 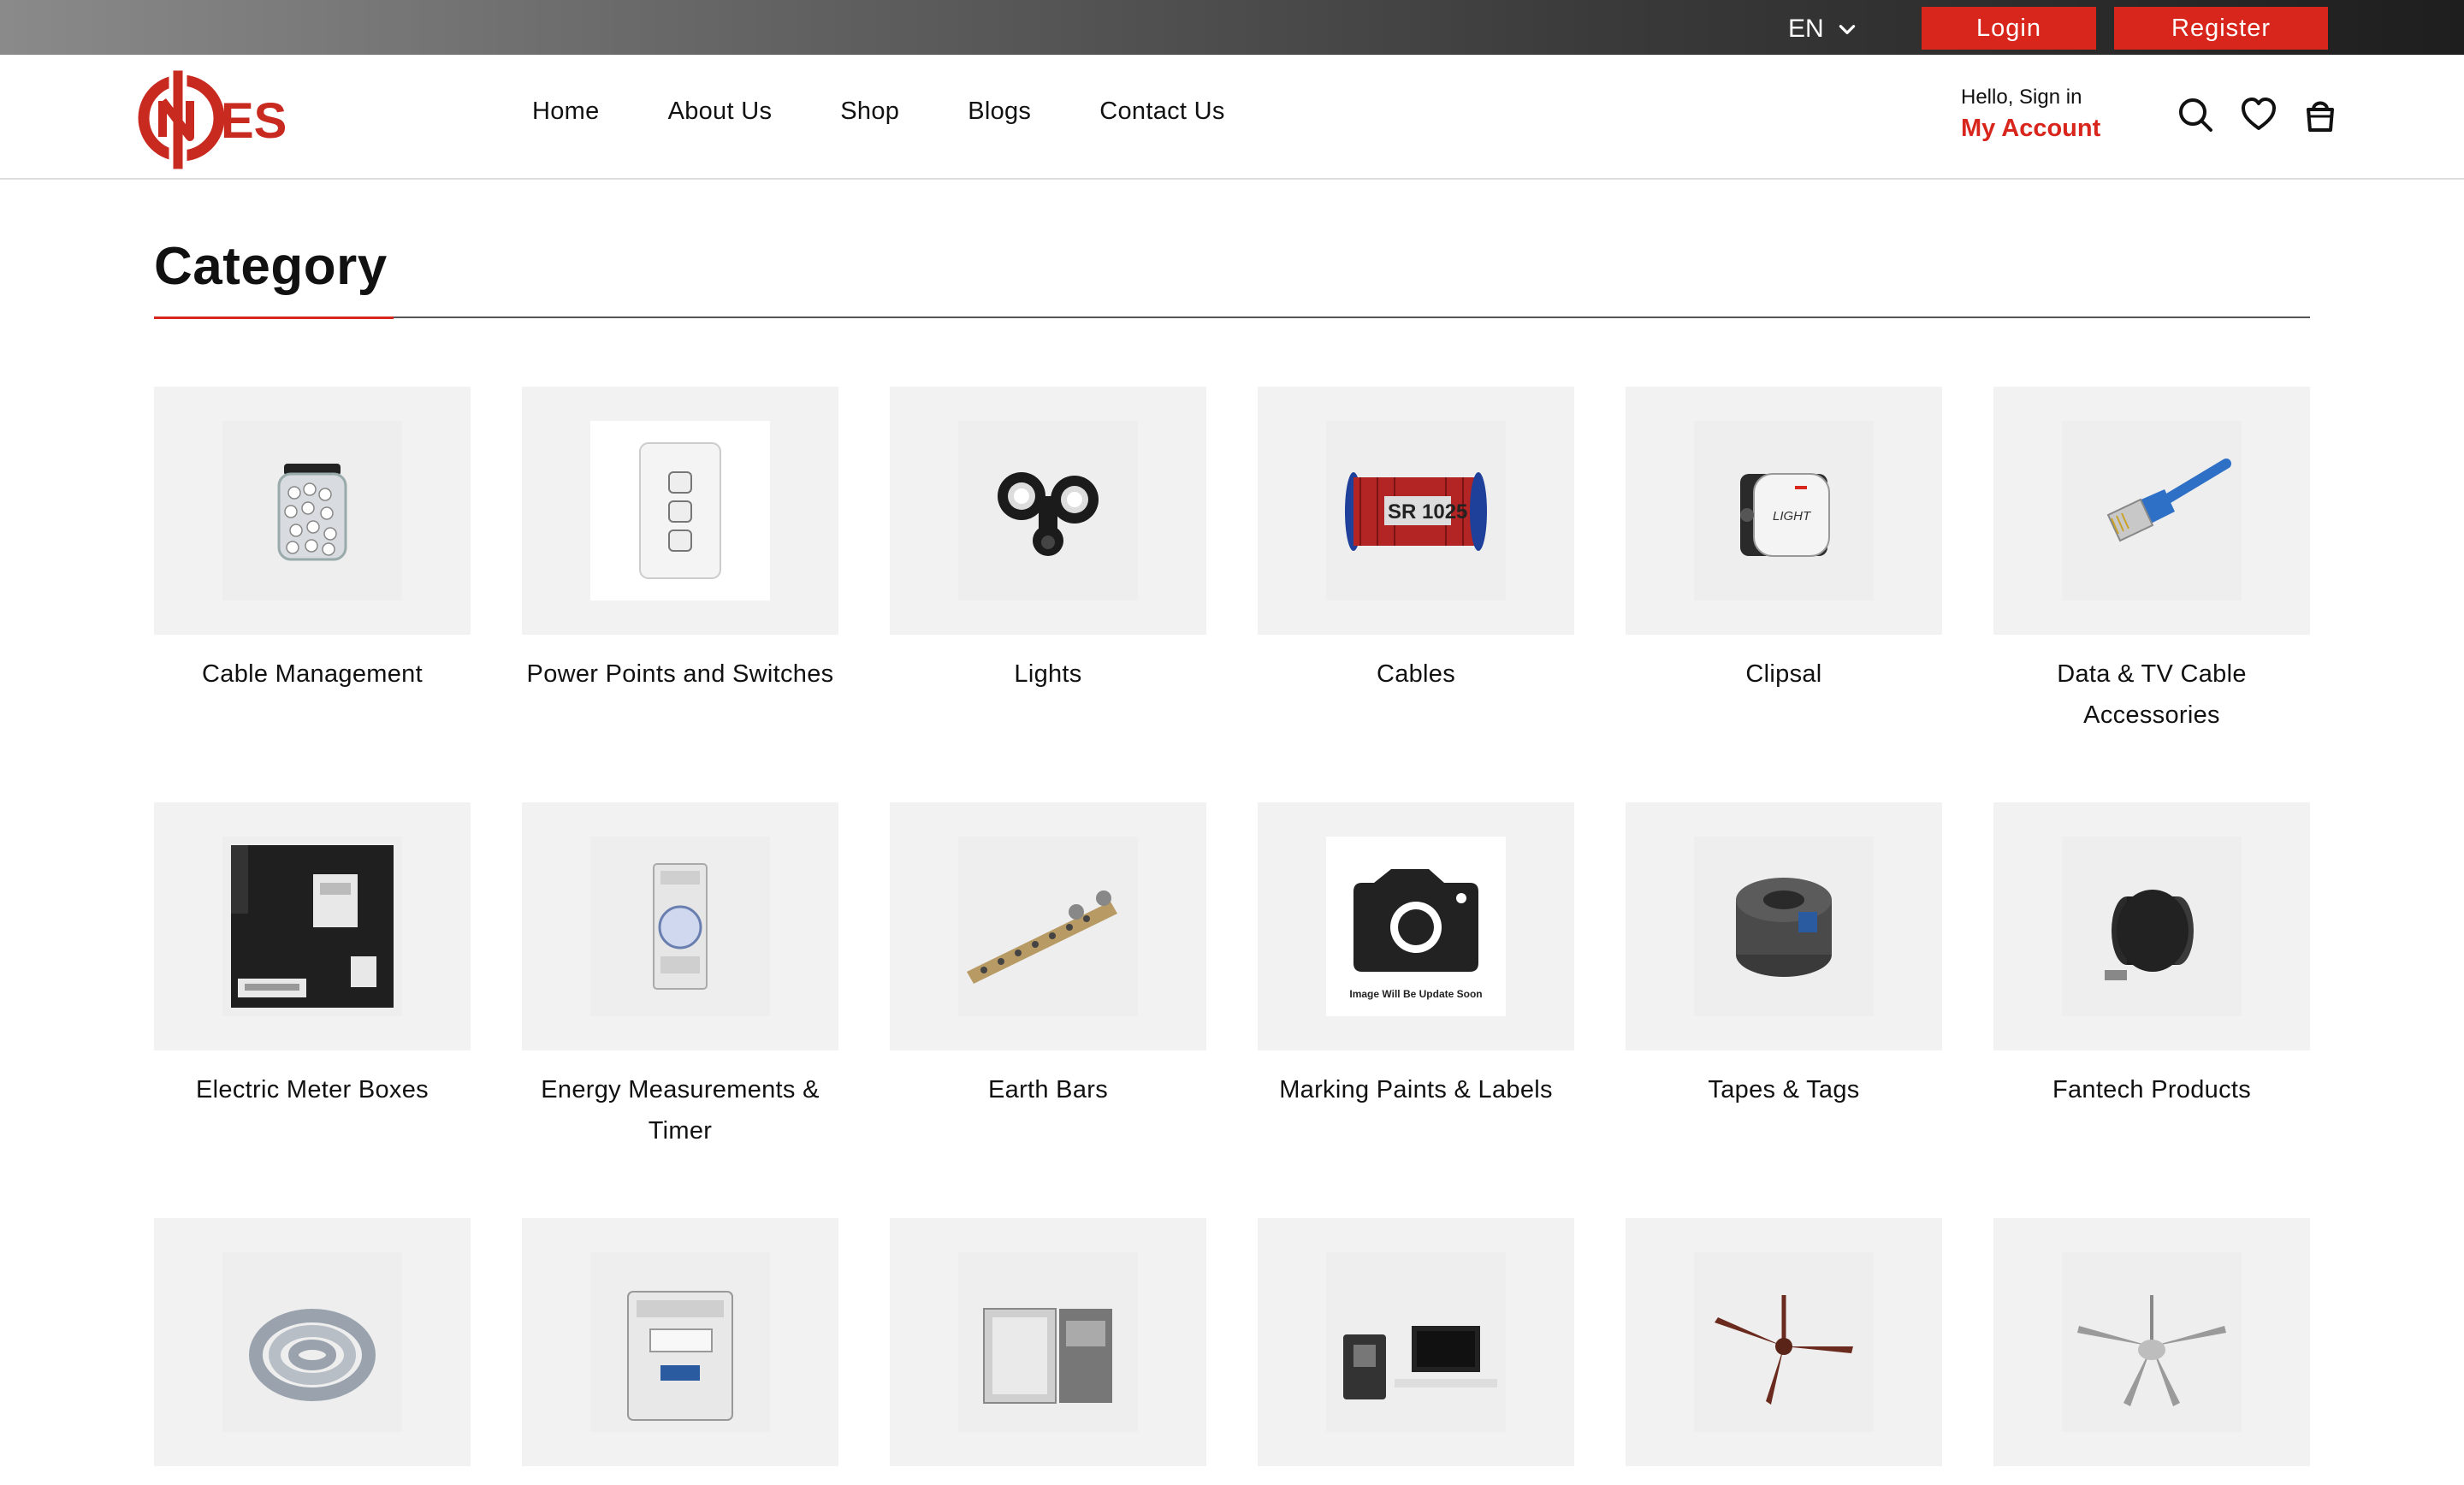 I want to click on category-label: Electric Meter Boxes, so click(x=312, y=1089).